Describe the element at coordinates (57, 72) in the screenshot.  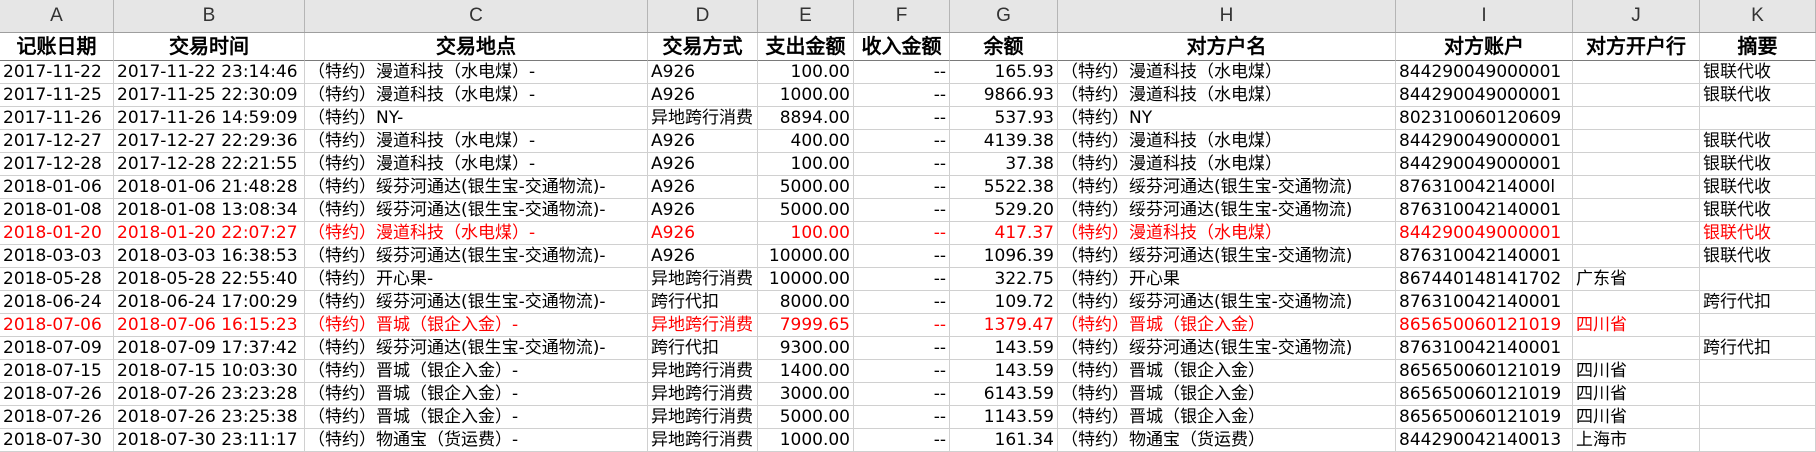
I see `cell-booking-date: 2017-11-22` at that location.